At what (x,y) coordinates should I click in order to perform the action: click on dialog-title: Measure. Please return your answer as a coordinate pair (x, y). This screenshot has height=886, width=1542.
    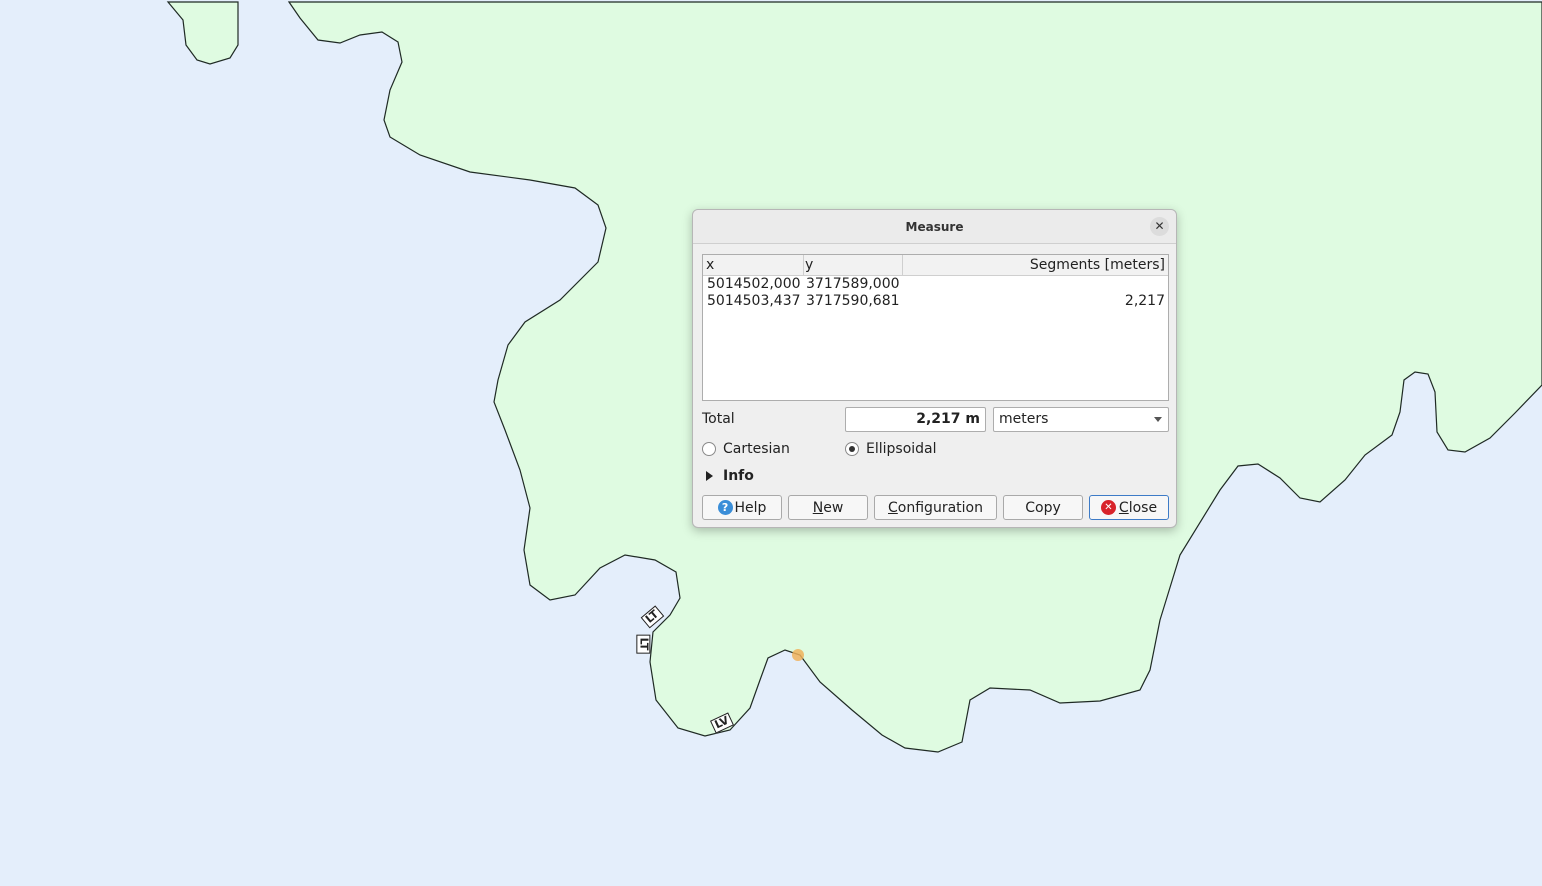
    Looking at the image, I should click on (934, 227).